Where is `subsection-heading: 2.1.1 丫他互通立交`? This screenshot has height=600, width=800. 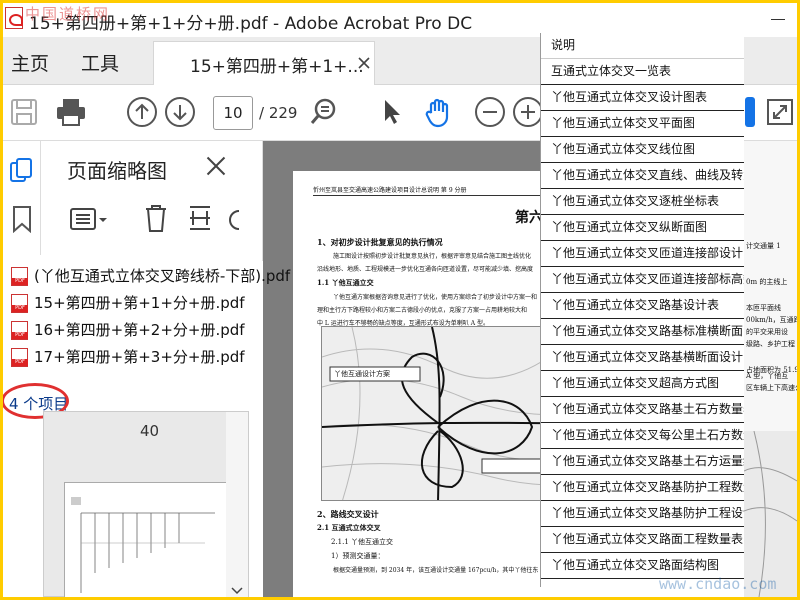
subsection-heading: 2.1.1 丫他互通立交 is located at coordinates (362, 542).